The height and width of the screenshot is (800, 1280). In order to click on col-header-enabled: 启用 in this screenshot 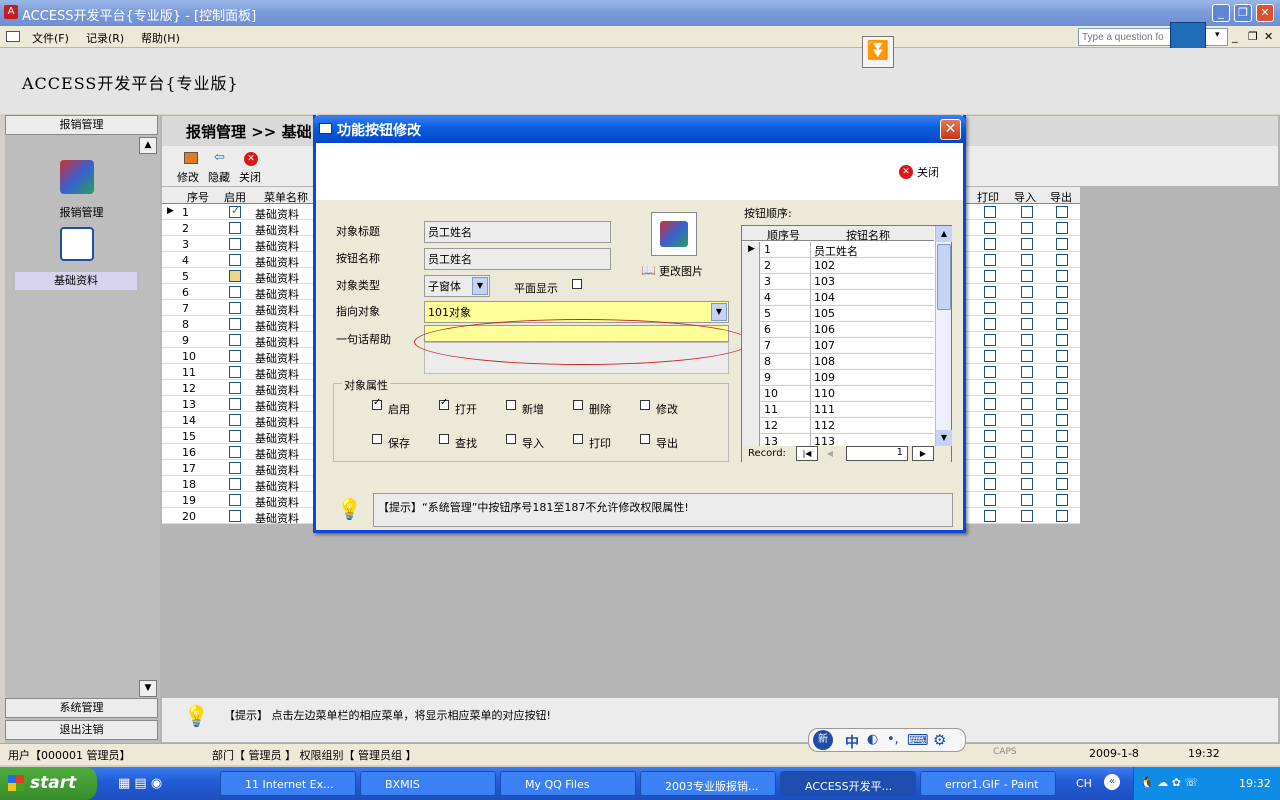, I will do `click(235, 197)`.